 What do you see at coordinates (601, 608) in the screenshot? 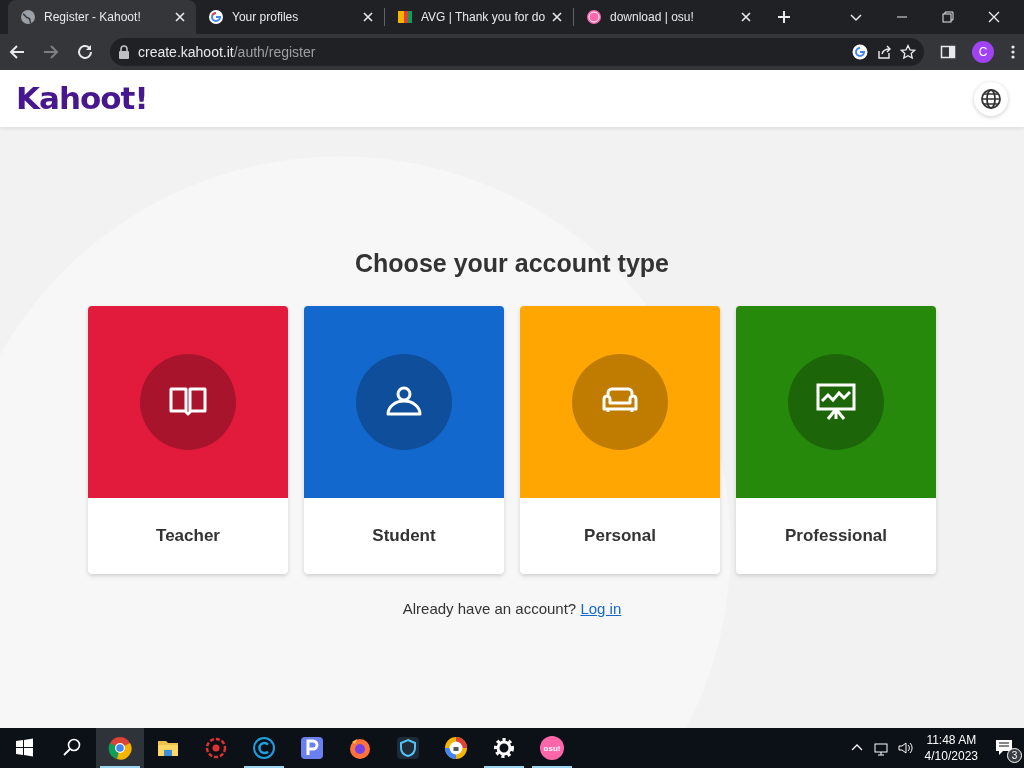
I see `login-link: Log in` at bounding box center [601, 608].